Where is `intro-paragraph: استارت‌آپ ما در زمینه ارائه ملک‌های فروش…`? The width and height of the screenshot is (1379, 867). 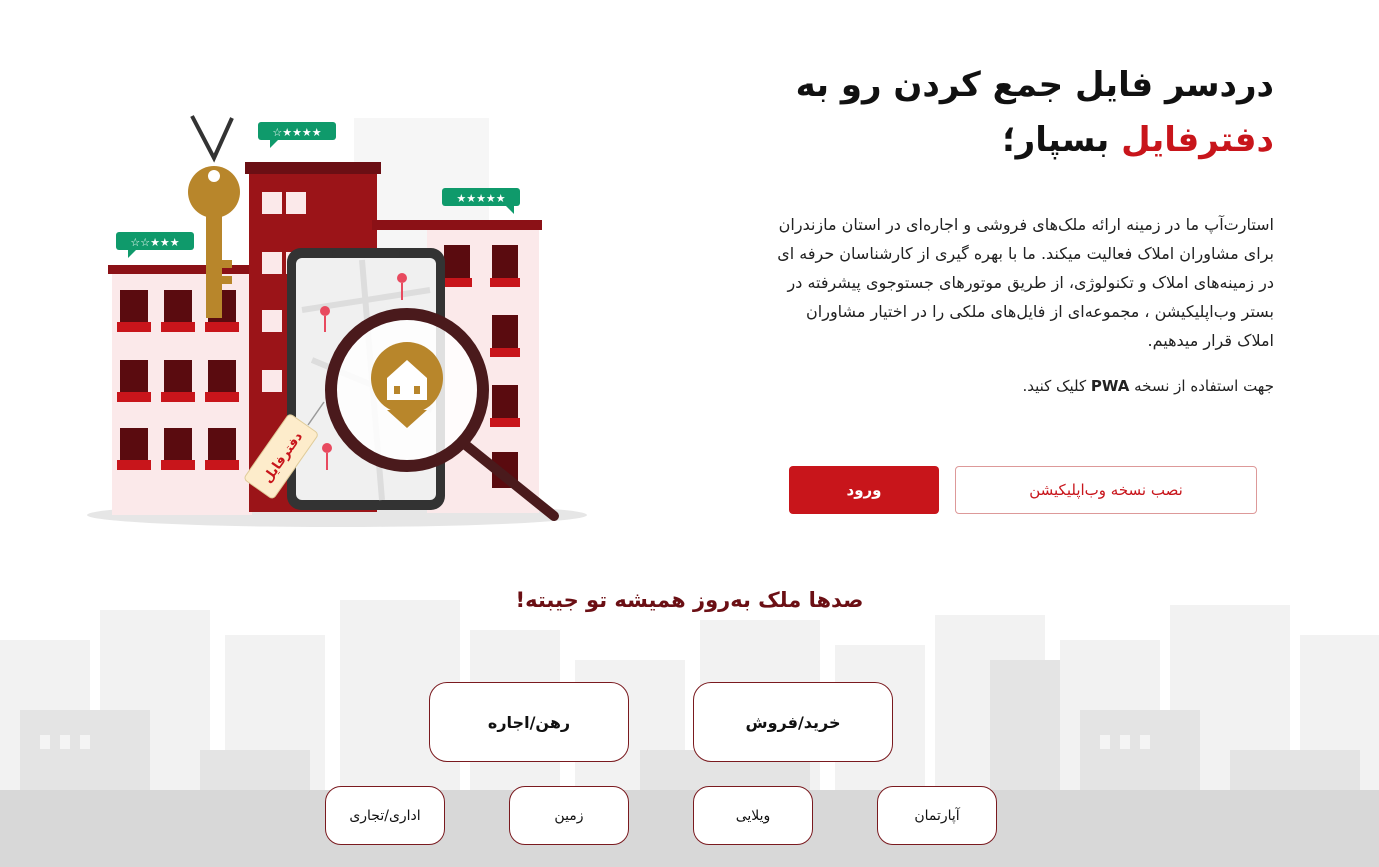 intro-paragraph: استارت‌آپ ما در زمینه ارائه ملک‌های فروش… is located at coordinates (1025, 282).